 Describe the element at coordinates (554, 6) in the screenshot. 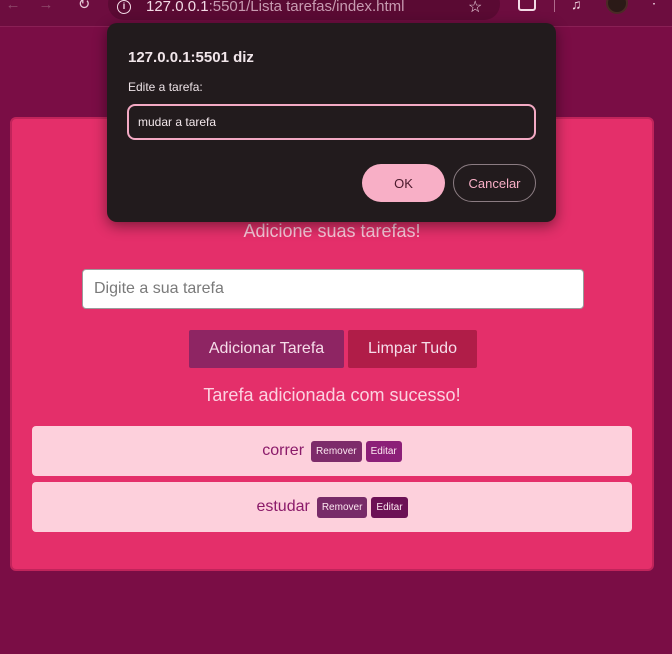

I see `toolbar-divider` at that location.